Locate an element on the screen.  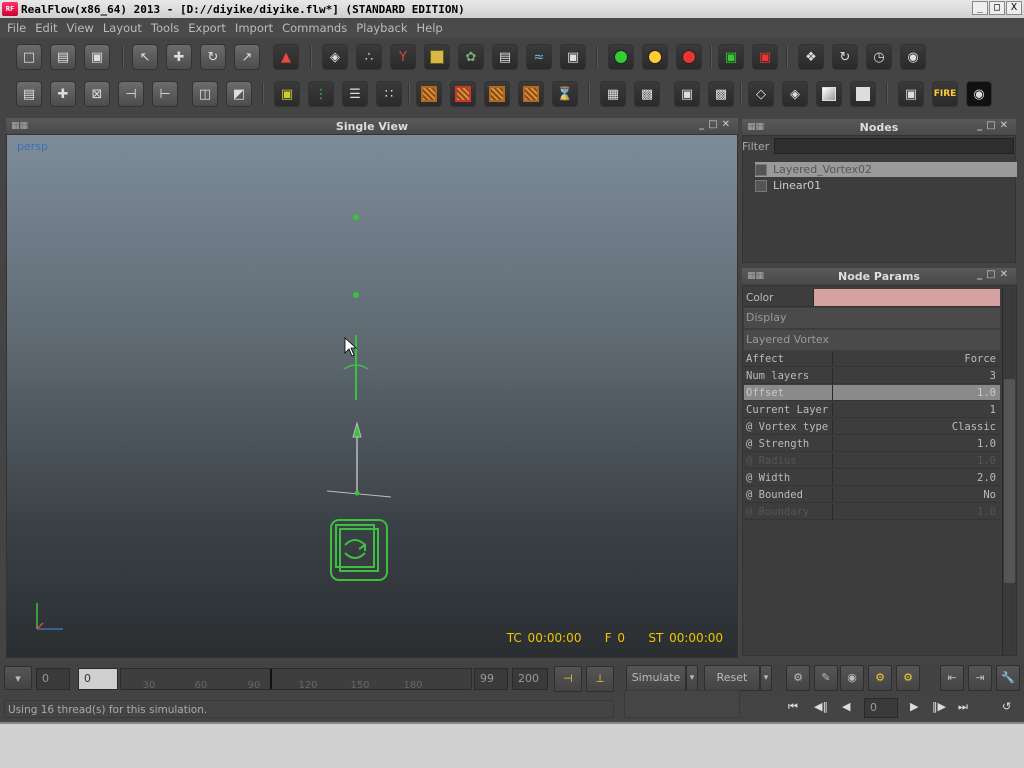
open-scene-icon: ▤ is located at coordinates (63, 57).